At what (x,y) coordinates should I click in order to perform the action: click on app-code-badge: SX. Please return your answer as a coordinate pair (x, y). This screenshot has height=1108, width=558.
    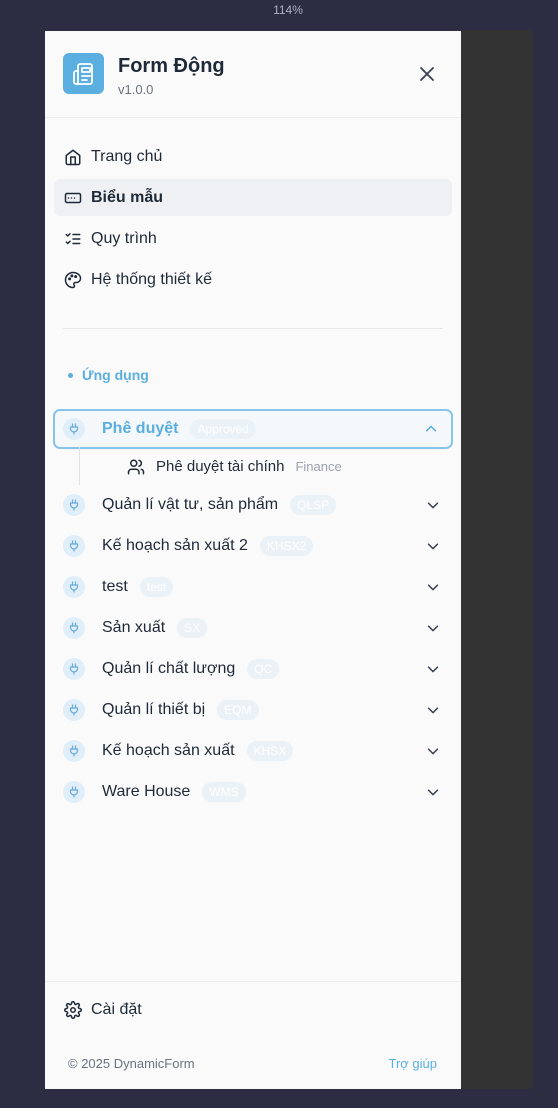
    Looking at the image, I should click on (192, 627).